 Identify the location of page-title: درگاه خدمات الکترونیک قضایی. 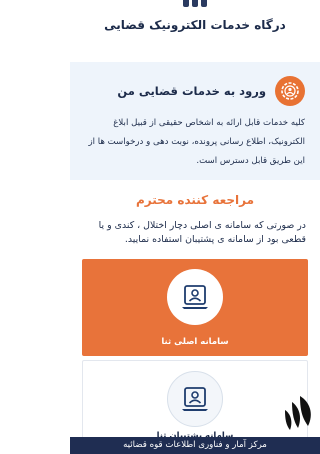
(195, 25).